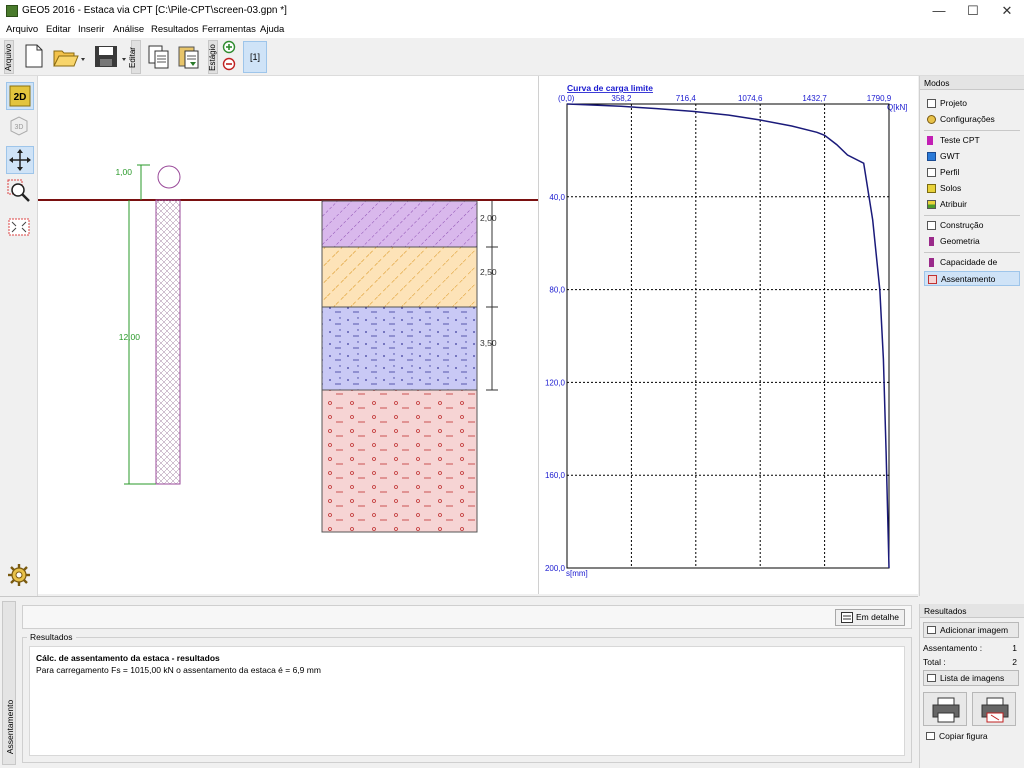  Describe the element at coordinates (577, 573) in the screenshot. I see `chart-y-axis-label: s[mm]` at that location.